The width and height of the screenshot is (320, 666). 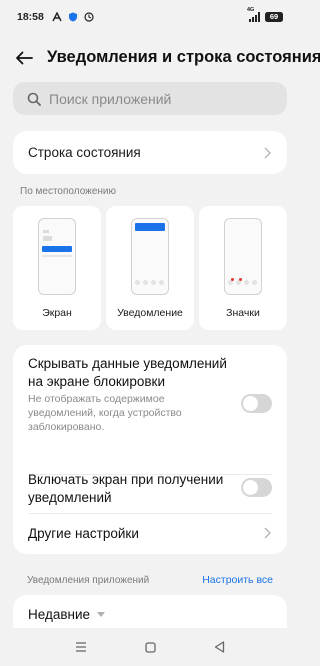 What do you see at coordinates (88, 580) in the screenshot?
I see `app-notifications-label: Уведомления приложений` at bounding box center [88, 580].